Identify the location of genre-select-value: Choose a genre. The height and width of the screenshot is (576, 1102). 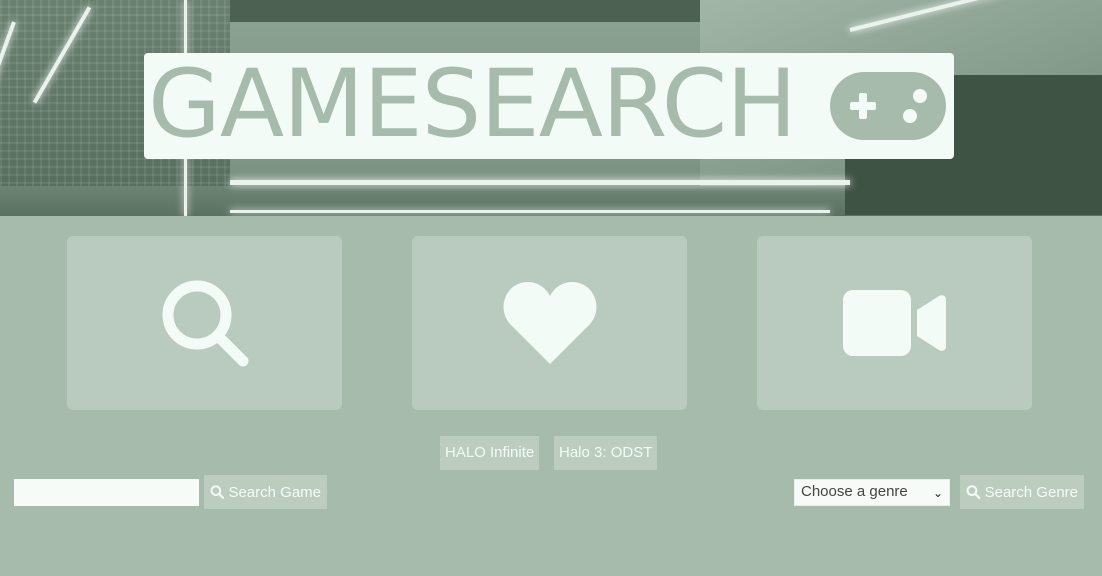
(854, 491).